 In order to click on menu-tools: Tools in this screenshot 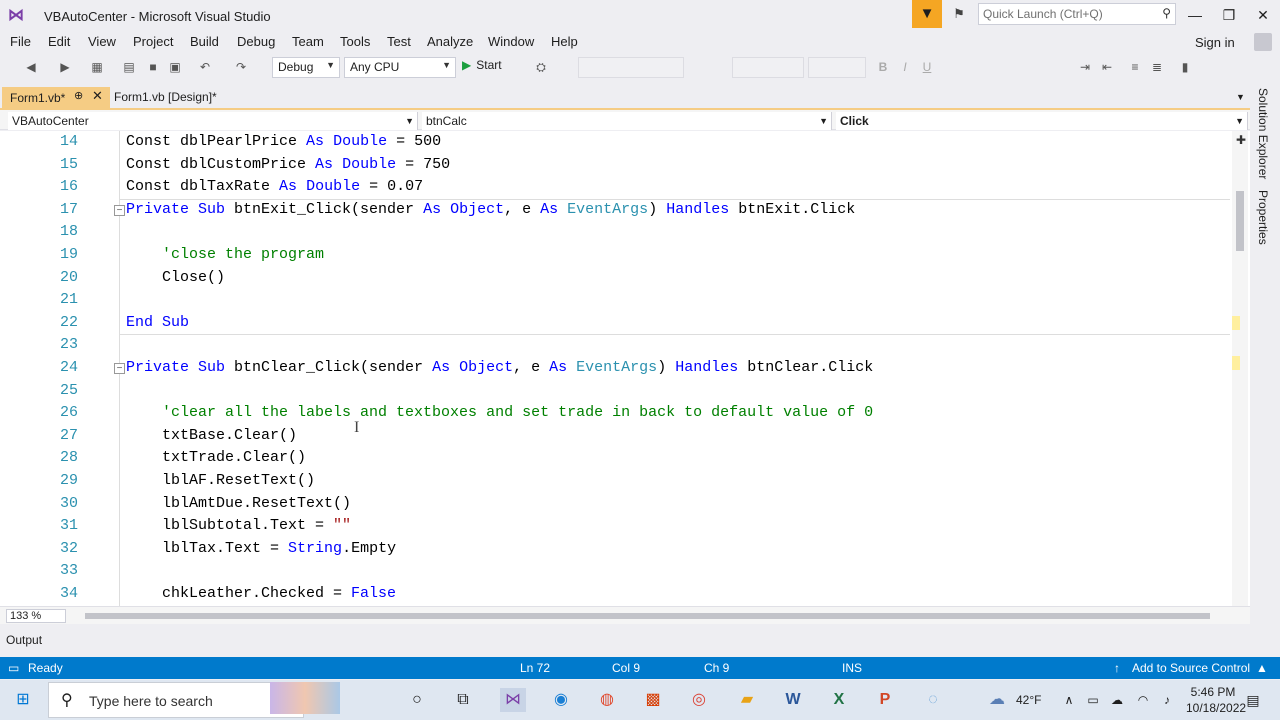, I will do `click(355, 41)`.